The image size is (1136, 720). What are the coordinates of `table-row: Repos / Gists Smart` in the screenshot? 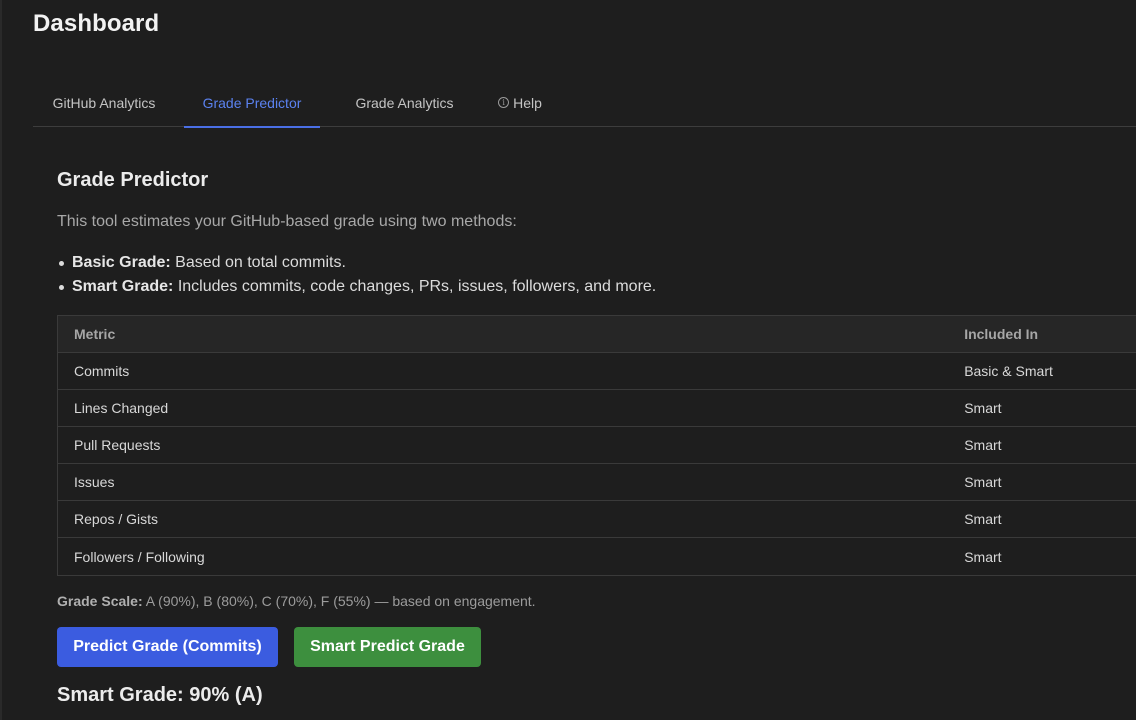 It's located at (597, 519).